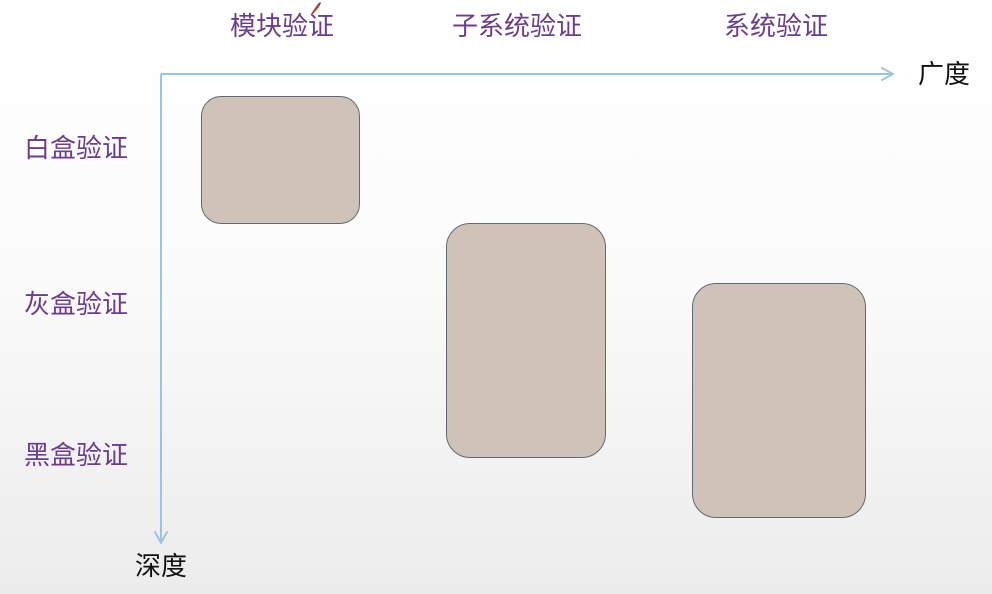  Describe the element at coordinates (280, 160) in the screenshot. I see `block-module-whitebox` at that location.